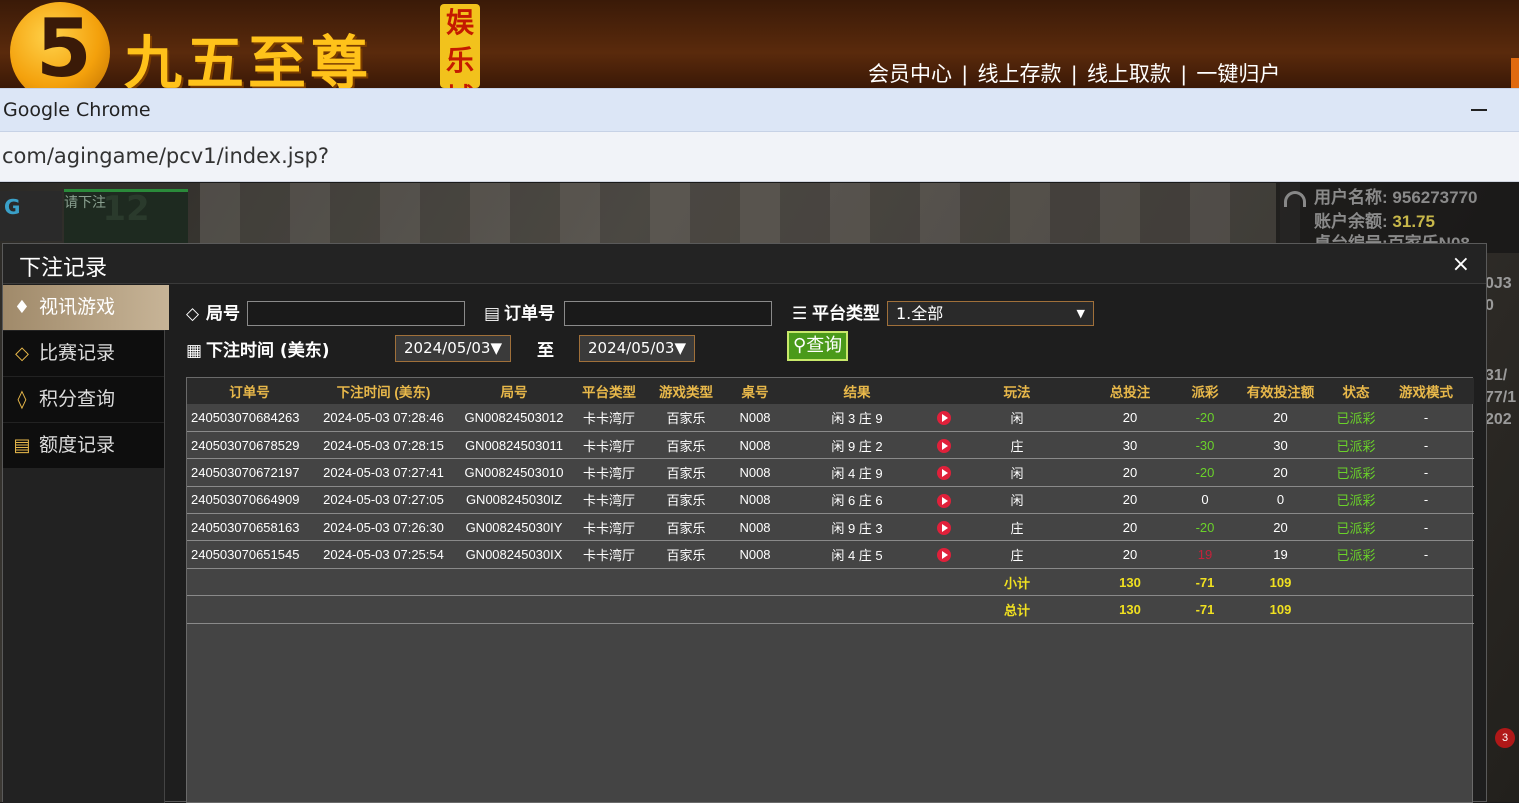 This screenshot has height=803, width=1519. Describe the element at coordinates (668, 313) in the screenshot. I see `order-number-input` at that location.